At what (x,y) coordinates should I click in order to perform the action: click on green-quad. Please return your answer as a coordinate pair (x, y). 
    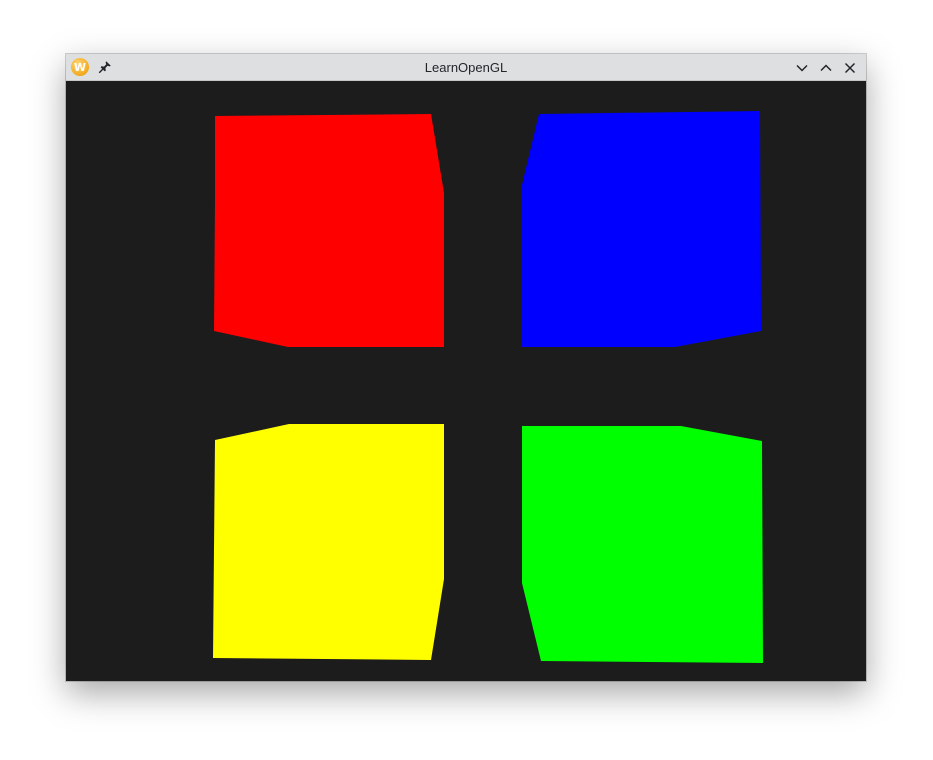
    Looking at the image, I should click on (642, 544).